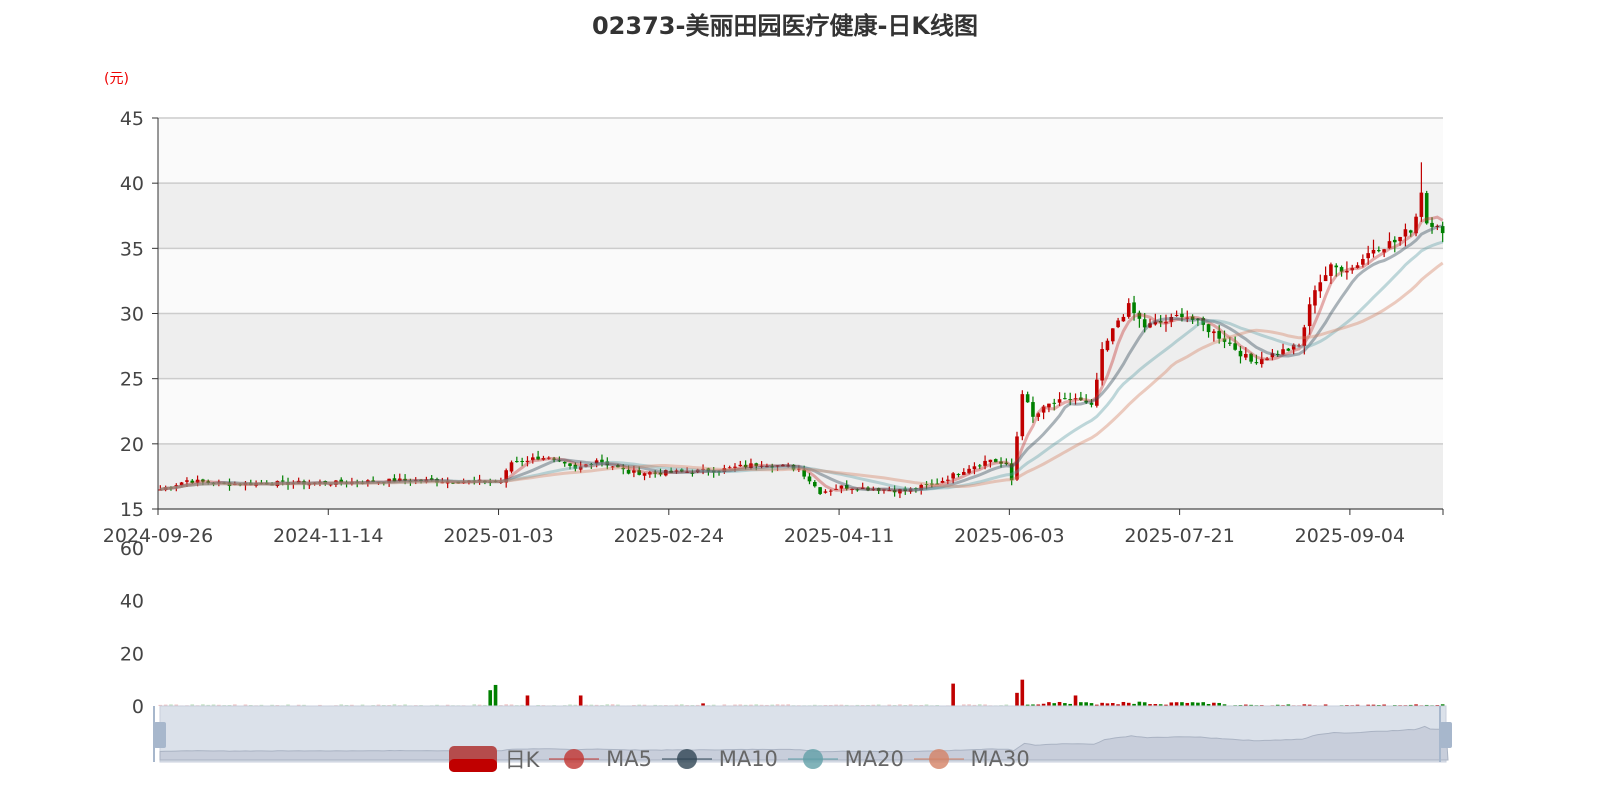 This screenshot has width=1600, height=800. Describe the element at coordinates (160, 735) in the screenshot. I see `left-zoom-handle` at that location.